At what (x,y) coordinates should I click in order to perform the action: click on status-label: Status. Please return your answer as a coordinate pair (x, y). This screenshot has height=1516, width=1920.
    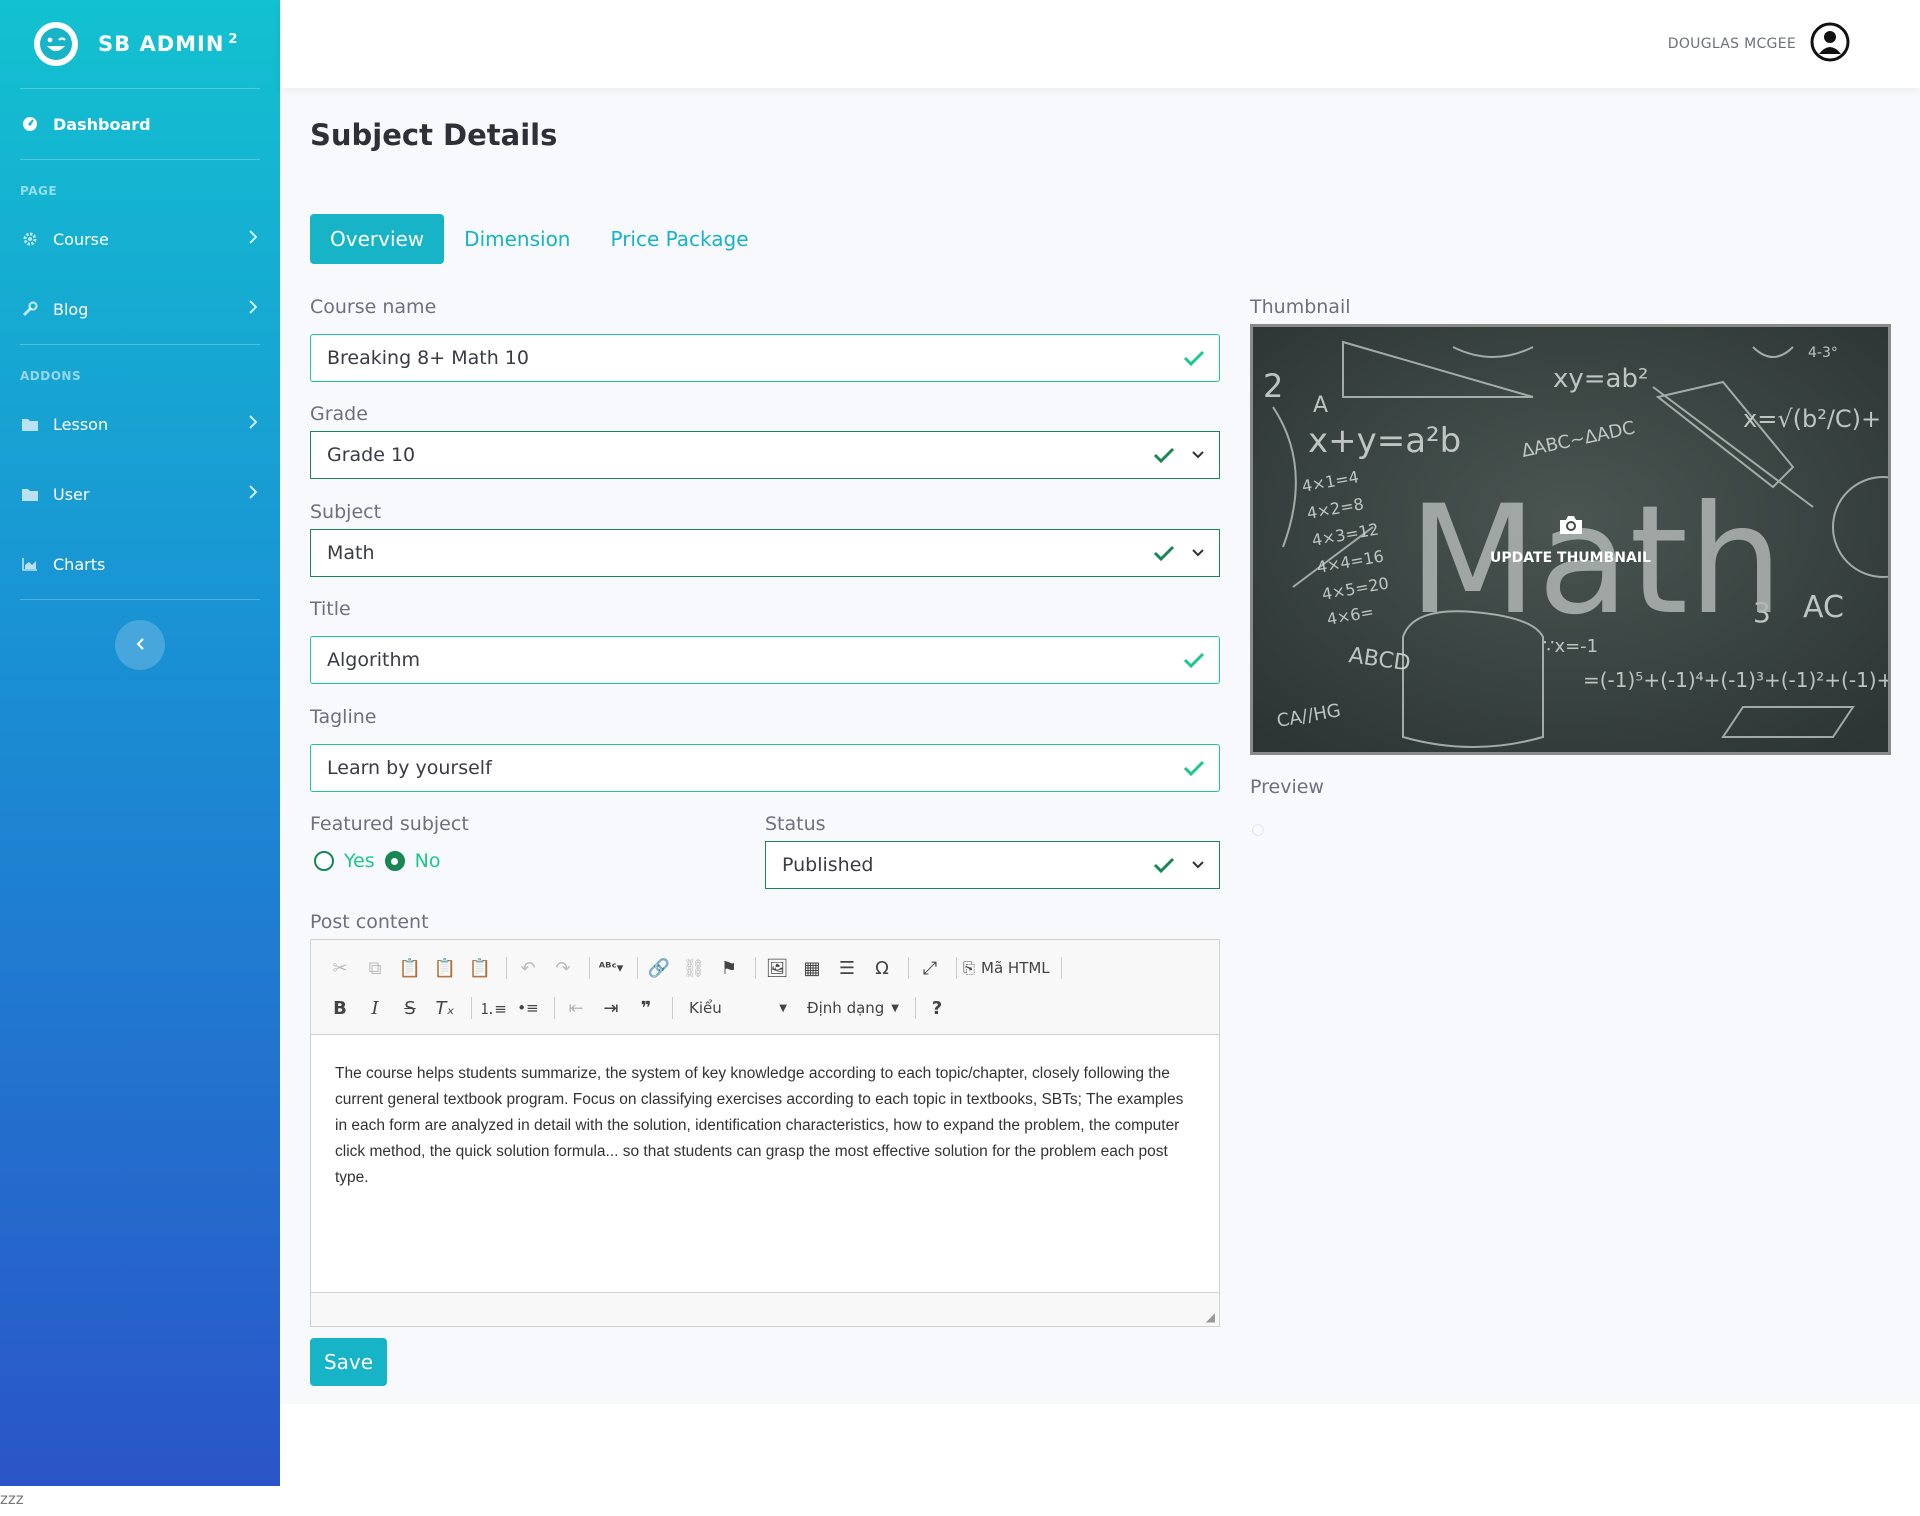
    Looking at the image, I should click on (795, 824).